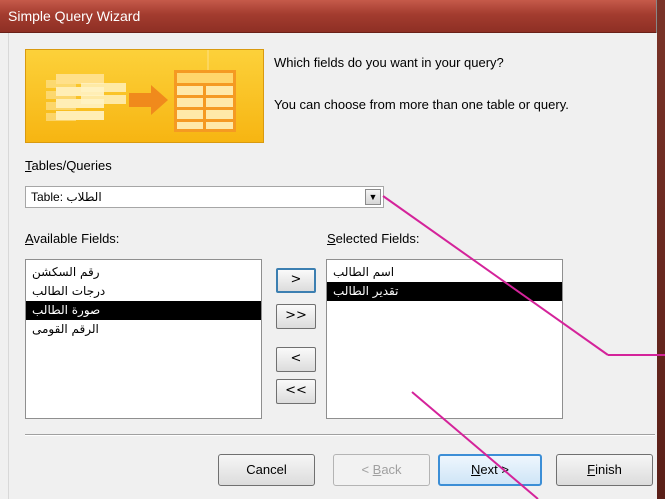  What do you see at coordinates (204, 197) in the screenshot?
I see `tables-queries-combobox: Table: الطلاب ▼` at bounding box center [204, 197].